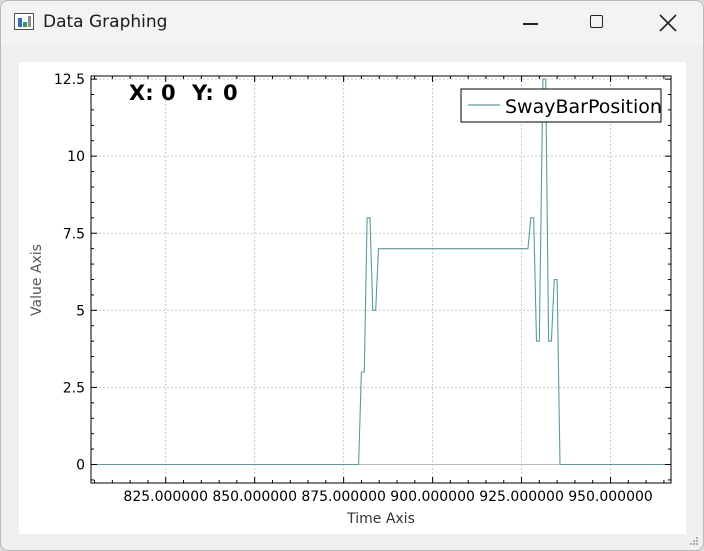 The image size is (704, 551). What do you see at coordinates (432, 497) in the screenshot?
I see `x-tick-label: 900.000000` at bounding box center [432, 497].